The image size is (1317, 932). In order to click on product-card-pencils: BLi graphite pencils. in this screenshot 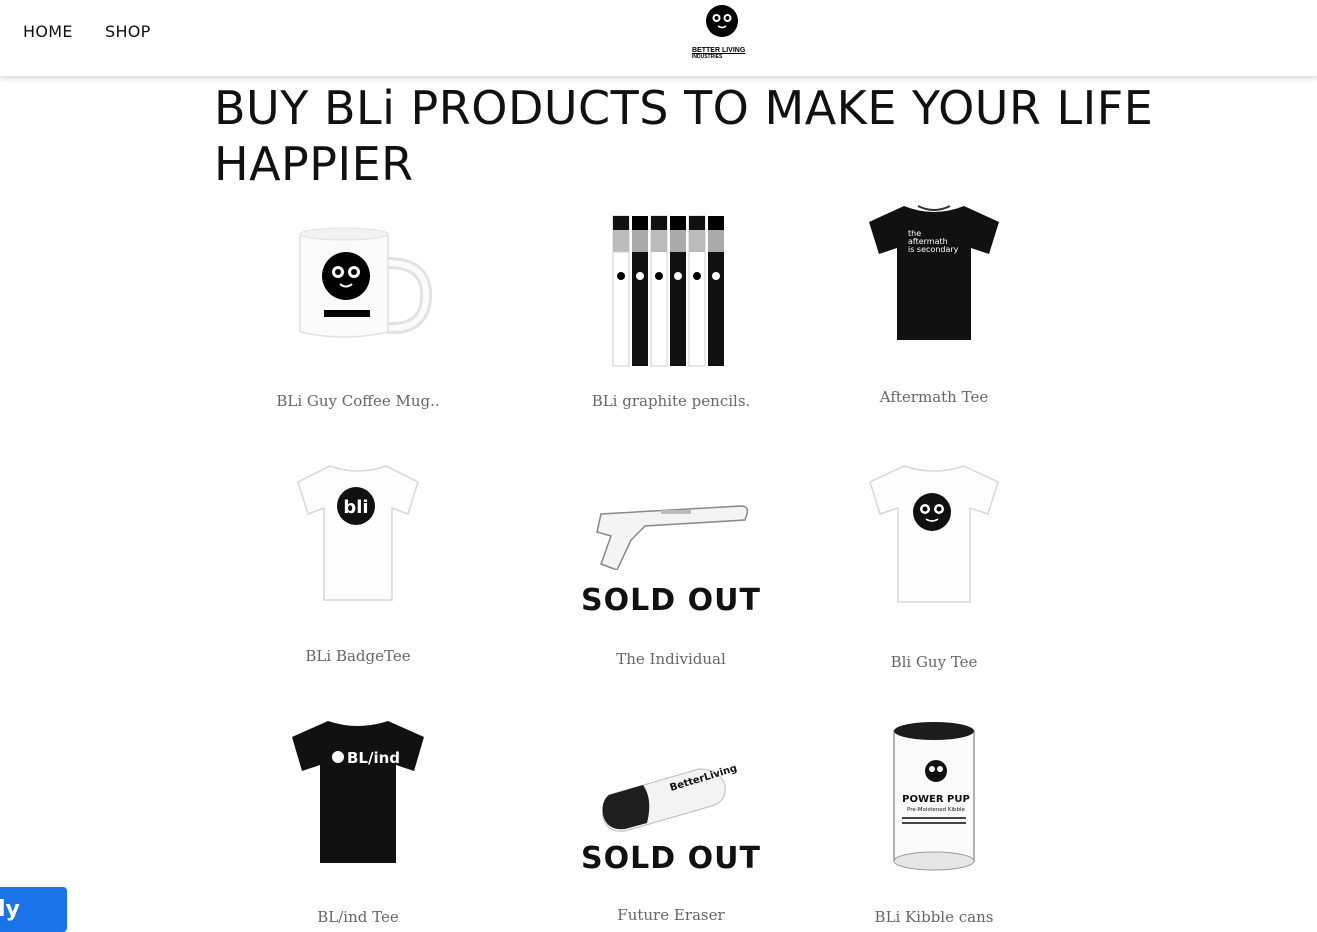, I will do `click(671, 307)`.